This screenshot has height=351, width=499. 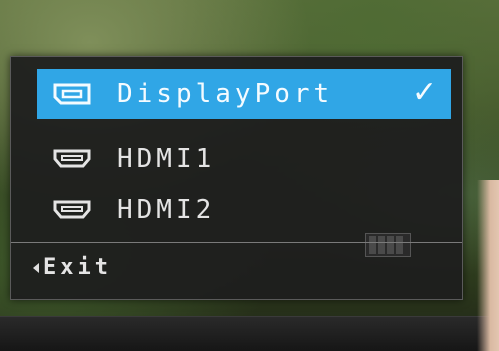 I want to click on menu-item-displayport: DisplayPort ✓, so click(x=244, y=94).